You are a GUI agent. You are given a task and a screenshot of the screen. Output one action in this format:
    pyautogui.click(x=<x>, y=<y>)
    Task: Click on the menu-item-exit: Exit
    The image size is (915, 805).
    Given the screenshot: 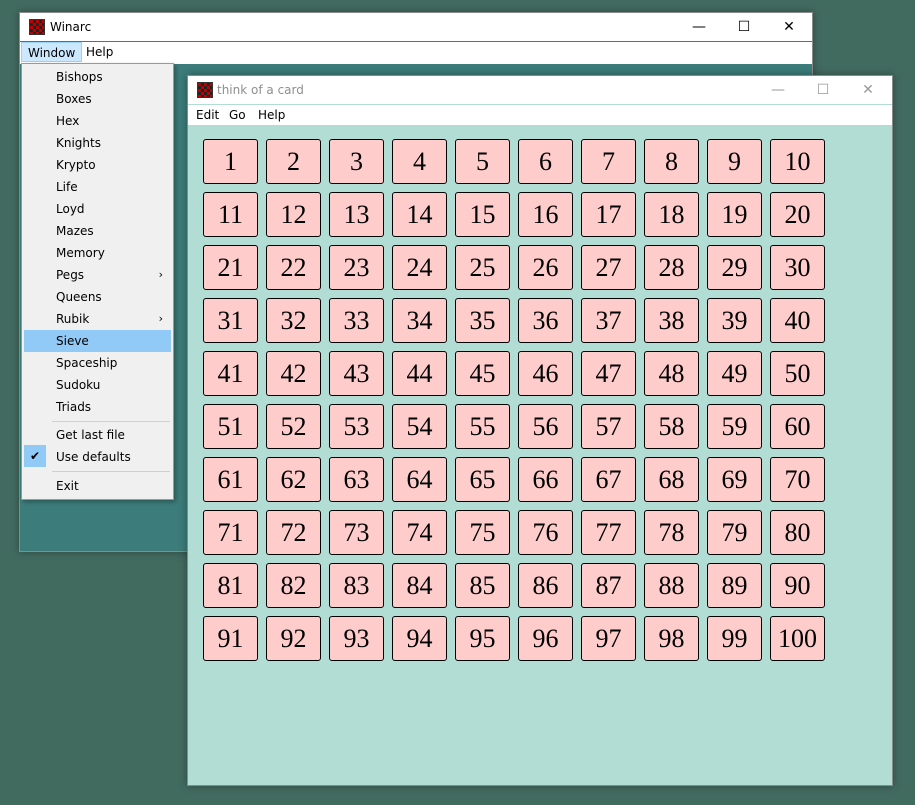 What is the action you would take?
    pyautogui.click(x=97, y=486)
    